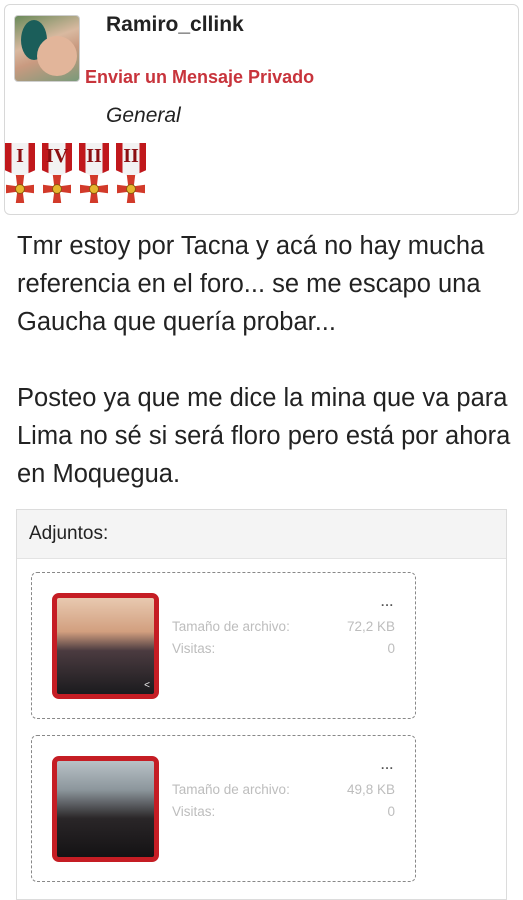 This screenshot has width=523, height=900. I want to click on file-size-value: 72,2 KB, so click(370, 626).